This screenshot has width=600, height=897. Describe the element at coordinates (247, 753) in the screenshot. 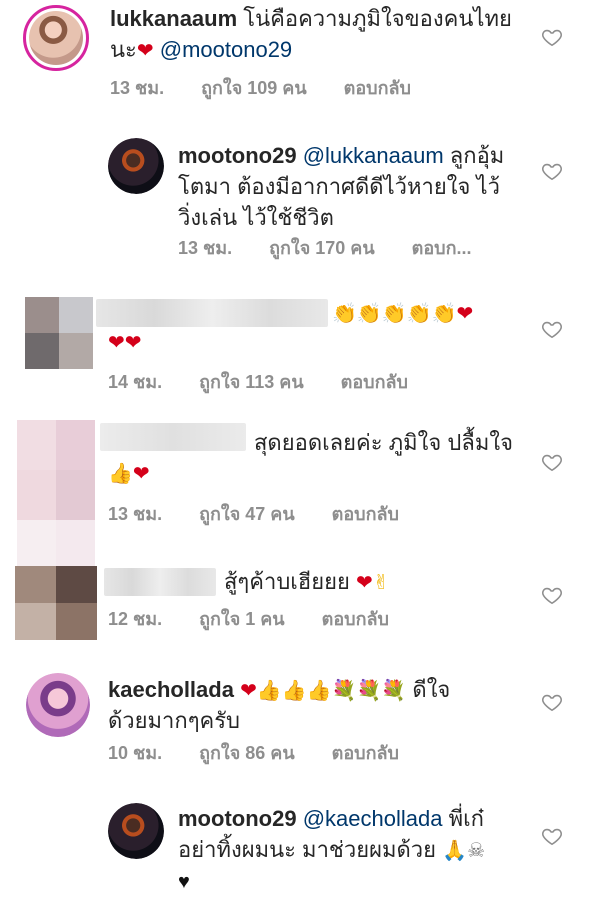

I see `likes-count: ถูกใจ 86 คน` at that location.